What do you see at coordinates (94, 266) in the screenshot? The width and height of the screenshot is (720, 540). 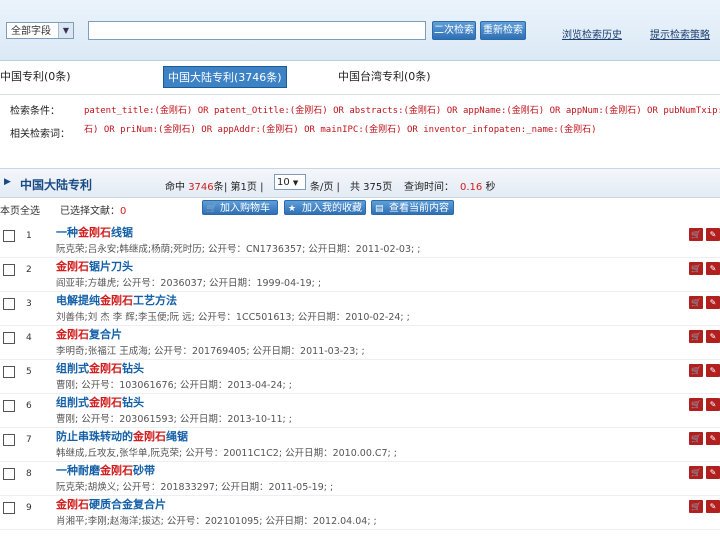 I see `result-title-link: 金刚石锯片刀头` at bounding box center [94, 266].